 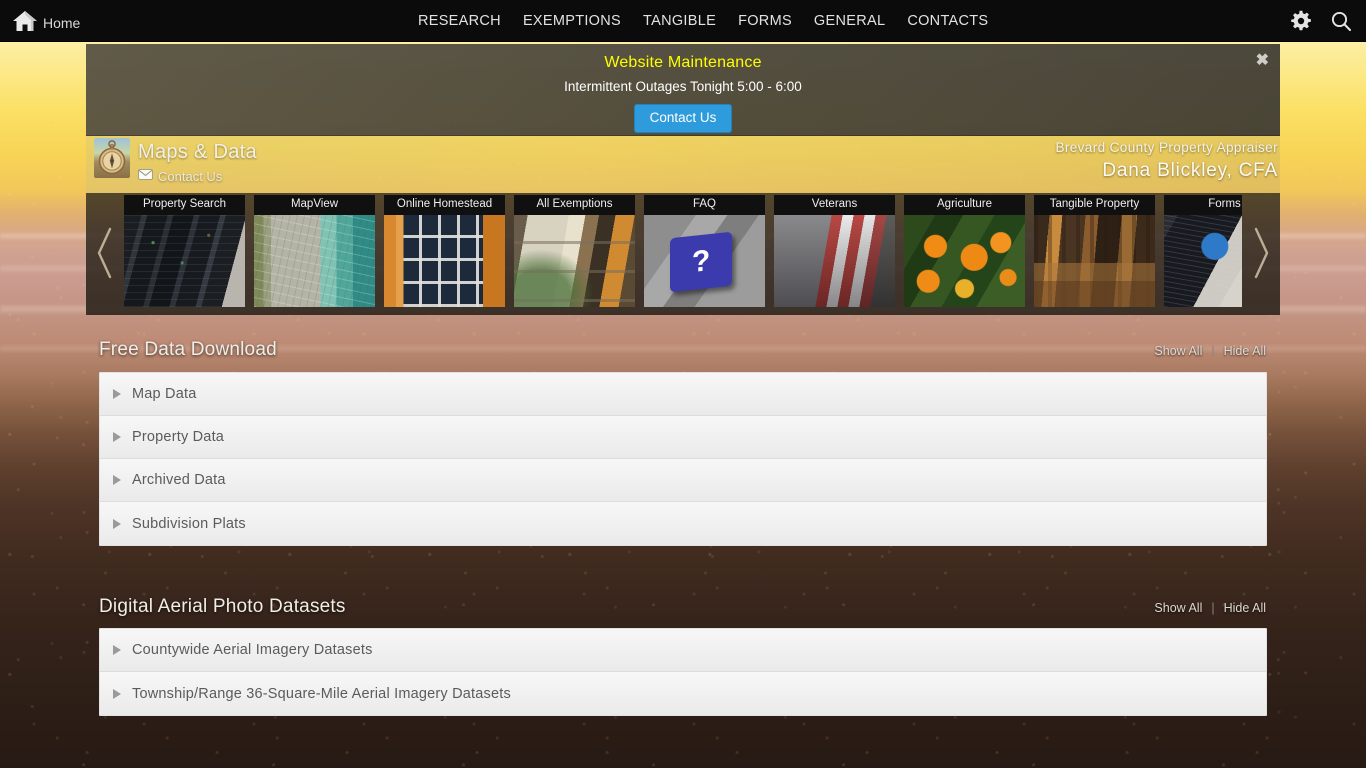 I want to click on carousel-tile-veterans: Veterans, so click(x=834, y=253).